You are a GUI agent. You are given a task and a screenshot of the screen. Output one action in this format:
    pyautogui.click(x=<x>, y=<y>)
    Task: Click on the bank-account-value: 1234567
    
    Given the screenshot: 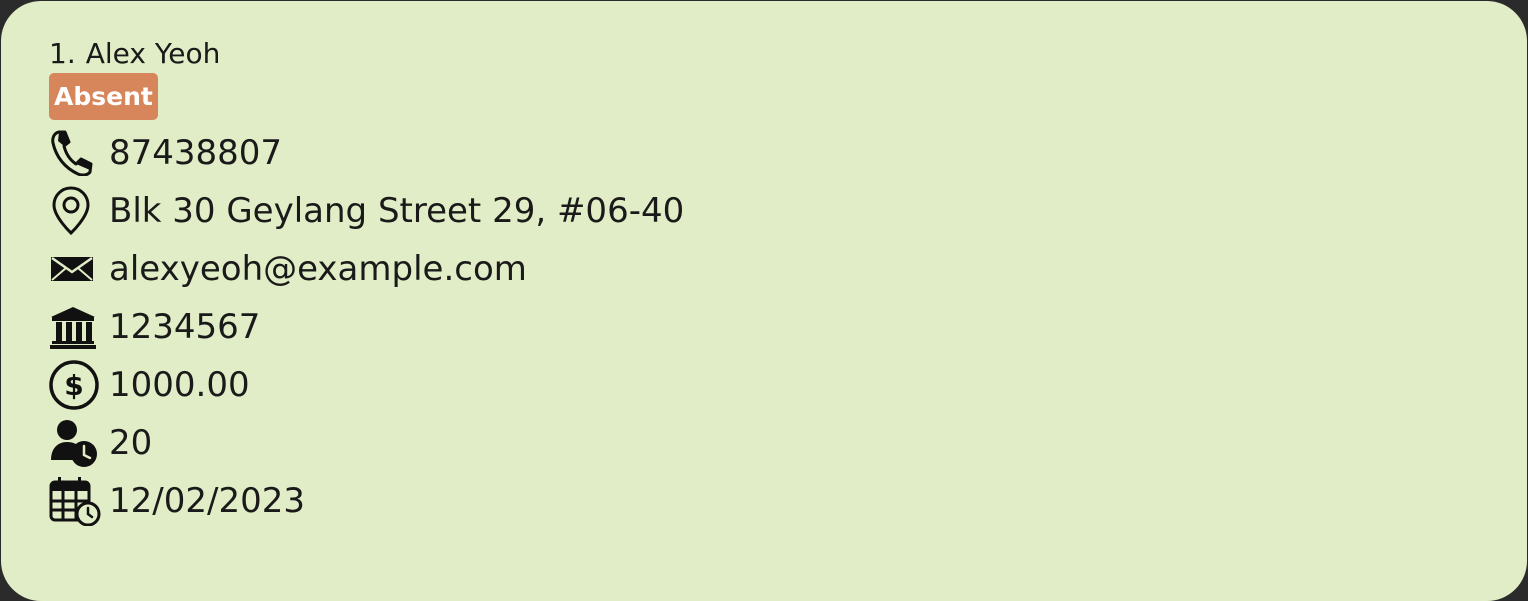 What is the action you would take?
    pyautogui.click(x=185, y=327)
    